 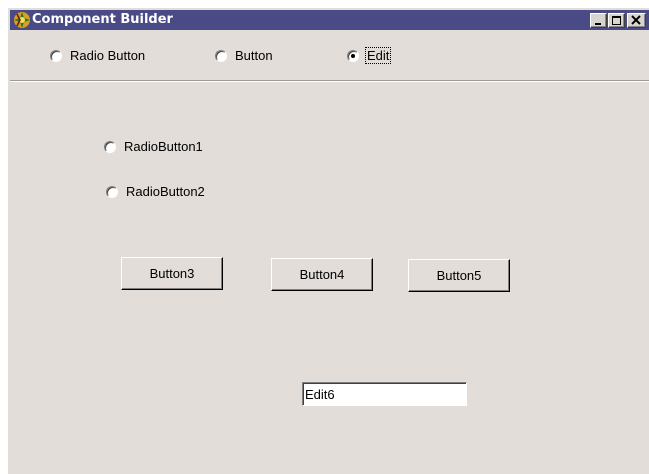 What do you see at coordinates (108, 55) in the screenshot?
I see `radio-option-label: Radio Button` at bounding box center [108, 55].